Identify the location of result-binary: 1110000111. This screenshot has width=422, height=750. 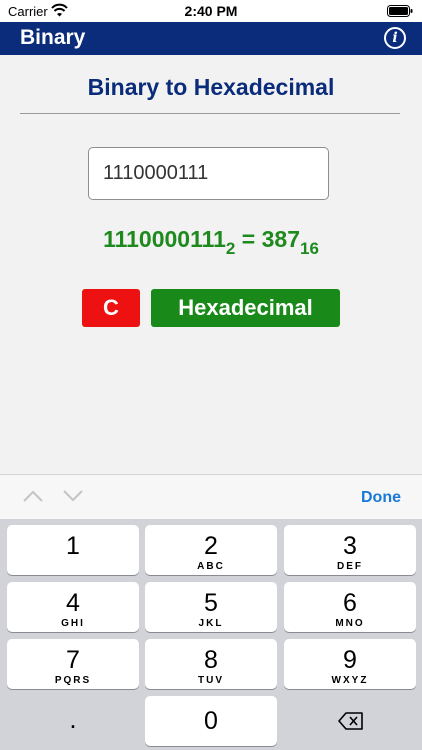
(164, 239).